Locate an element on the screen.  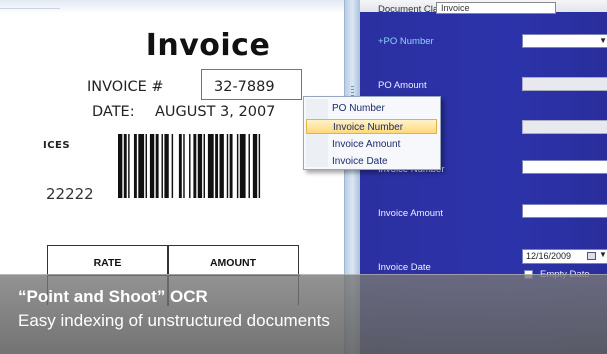
menu-item-invoice-number: Invoice Number is located at coordinates (371, 126).